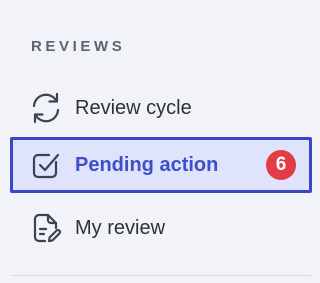  I want to click on sidebar-item-label: My review, so click(120, 228).